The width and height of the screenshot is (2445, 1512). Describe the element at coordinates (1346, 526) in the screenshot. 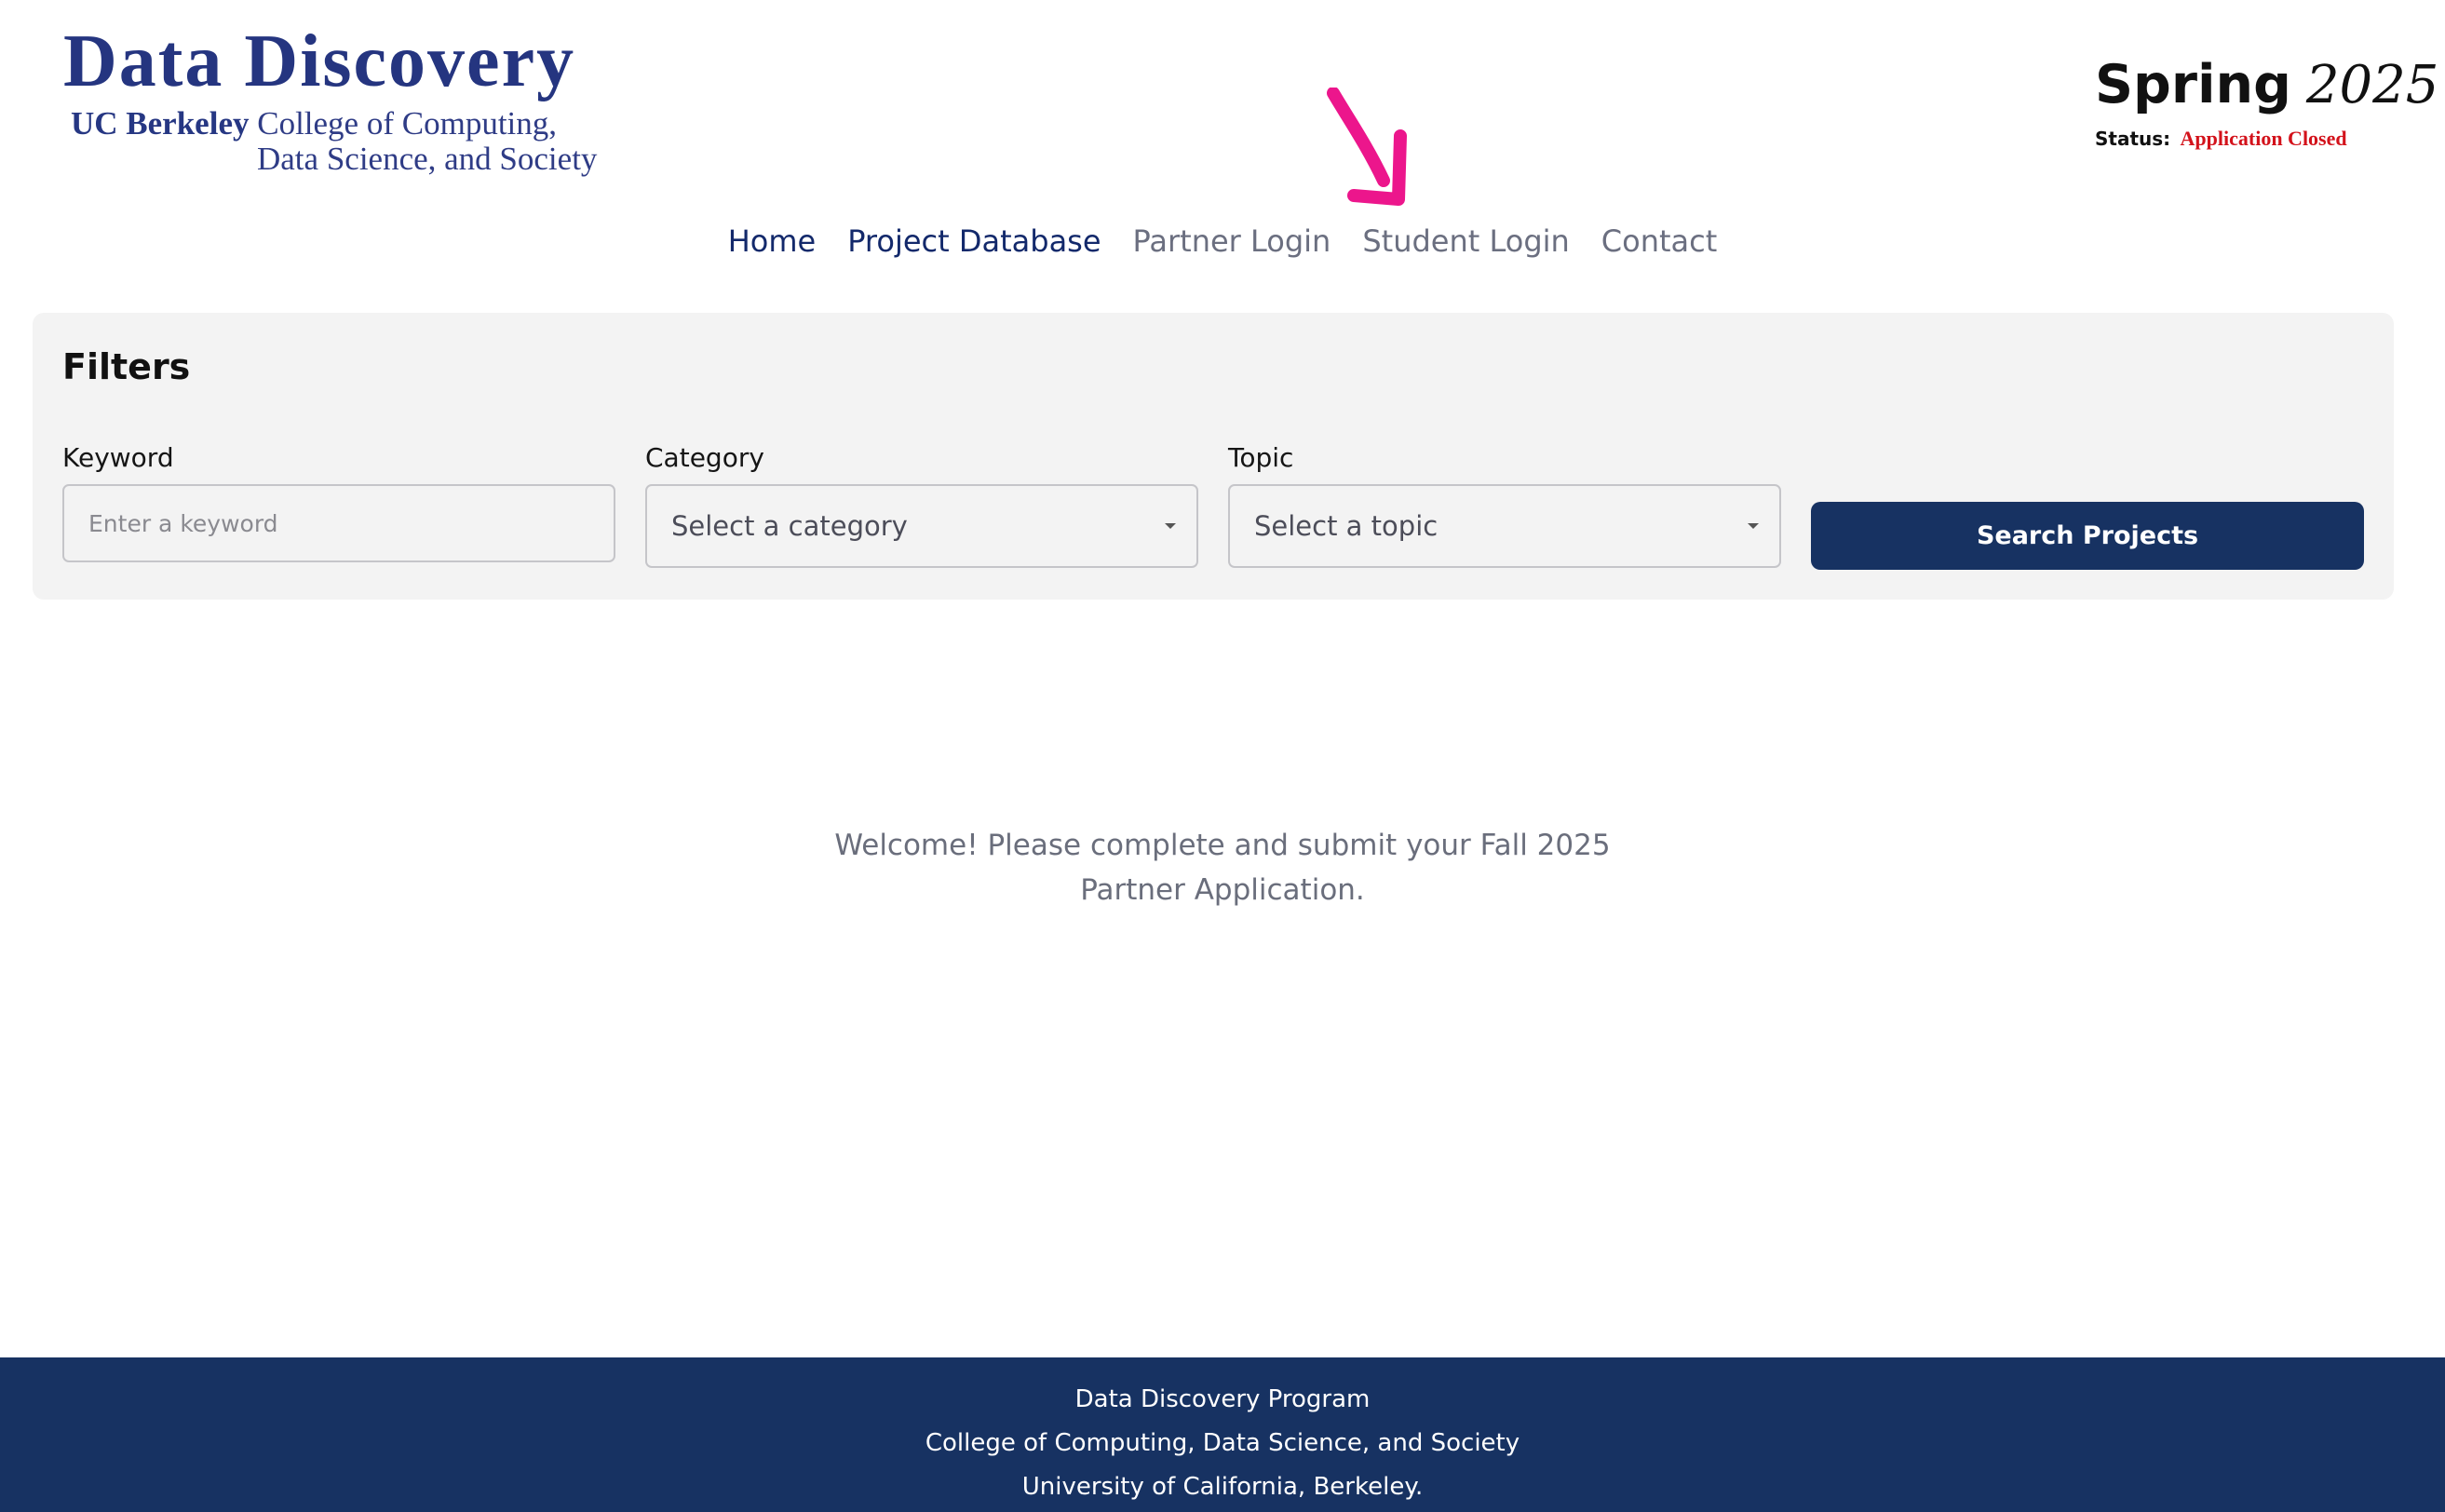

I see `topic-select-value: Select a topic` at that location.